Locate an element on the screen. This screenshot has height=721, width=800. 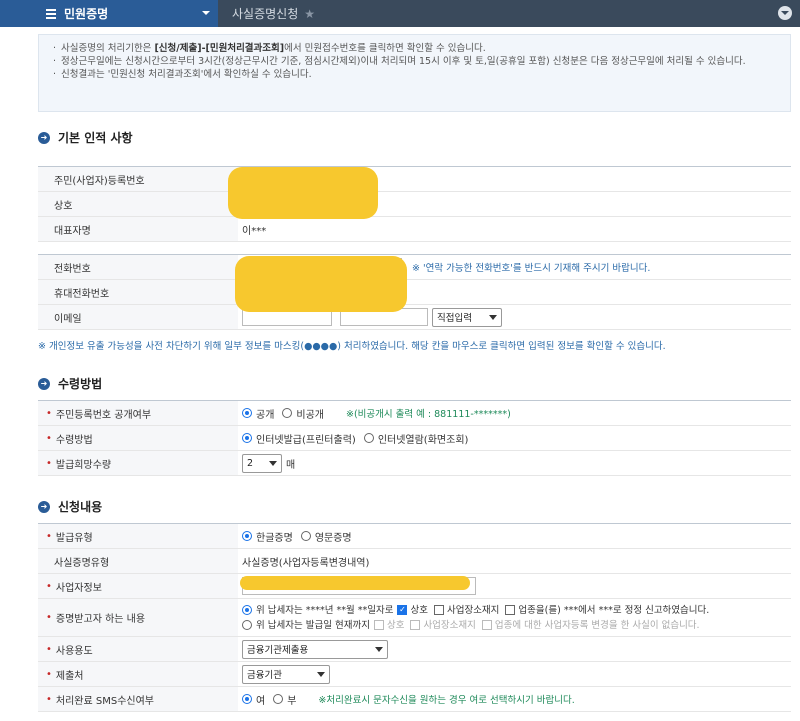
sms-label: 처리완료 SMS수신여부 is located at coordinates (138, 699).